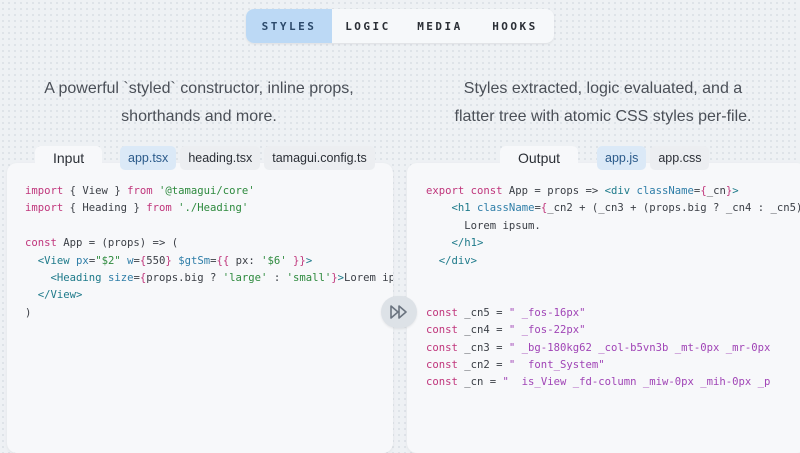 This screenshot has width=800, height=453. I want to click on output-description-line1: Styles extracted, logic evaluated, and a, so click(603, 88).